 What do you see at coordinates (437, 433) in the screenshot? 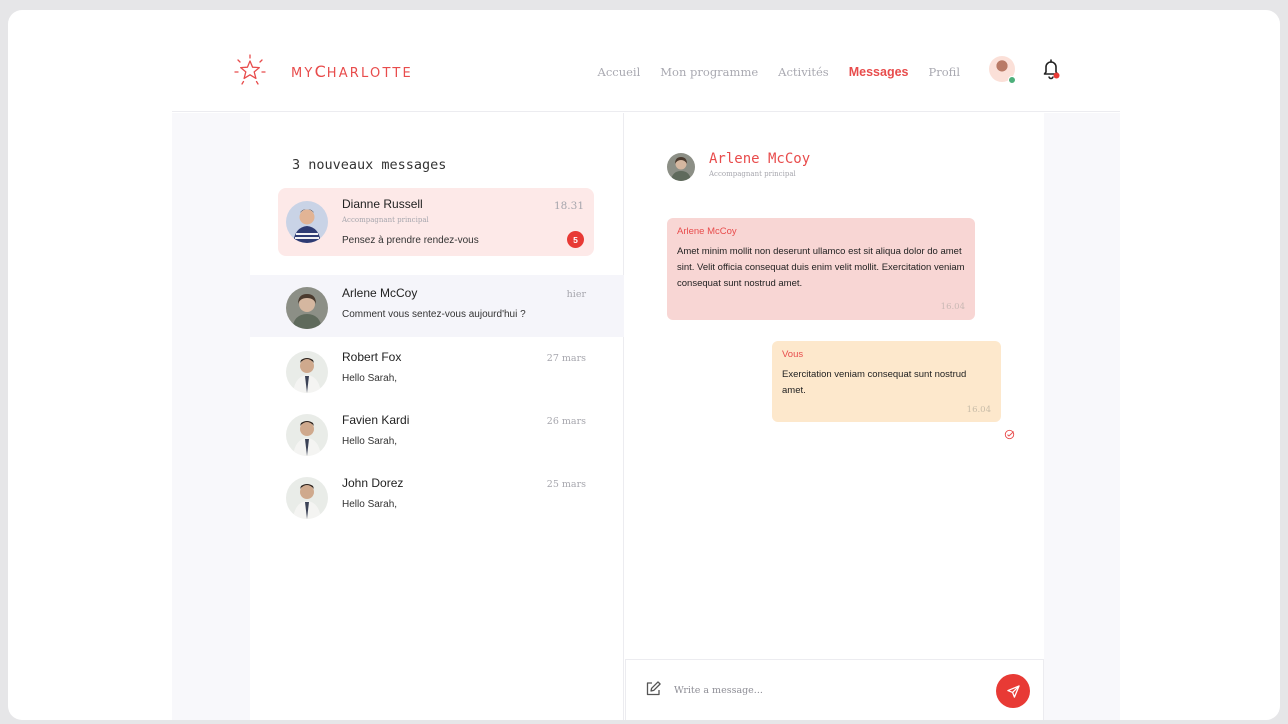
I see `conversation-item-favien-kardi: Favien Kardi Hello Sarah, 26 mars` at bounding box center [437, 433].